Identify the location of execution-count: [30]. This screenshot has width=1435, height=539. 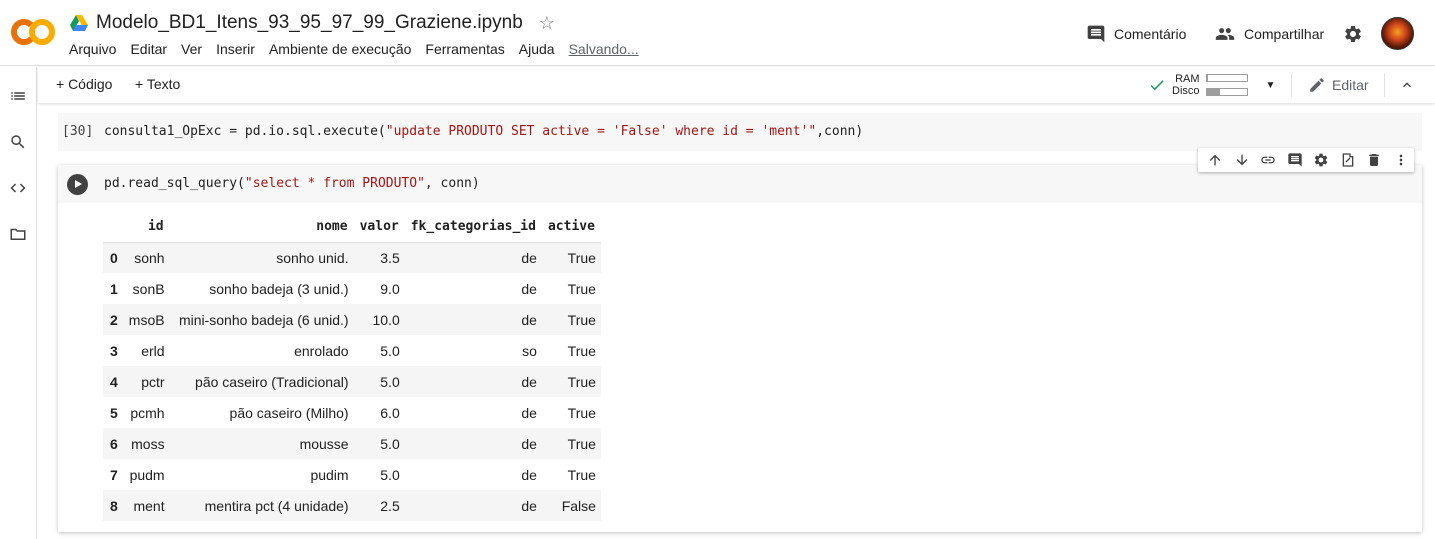
(78, 131).